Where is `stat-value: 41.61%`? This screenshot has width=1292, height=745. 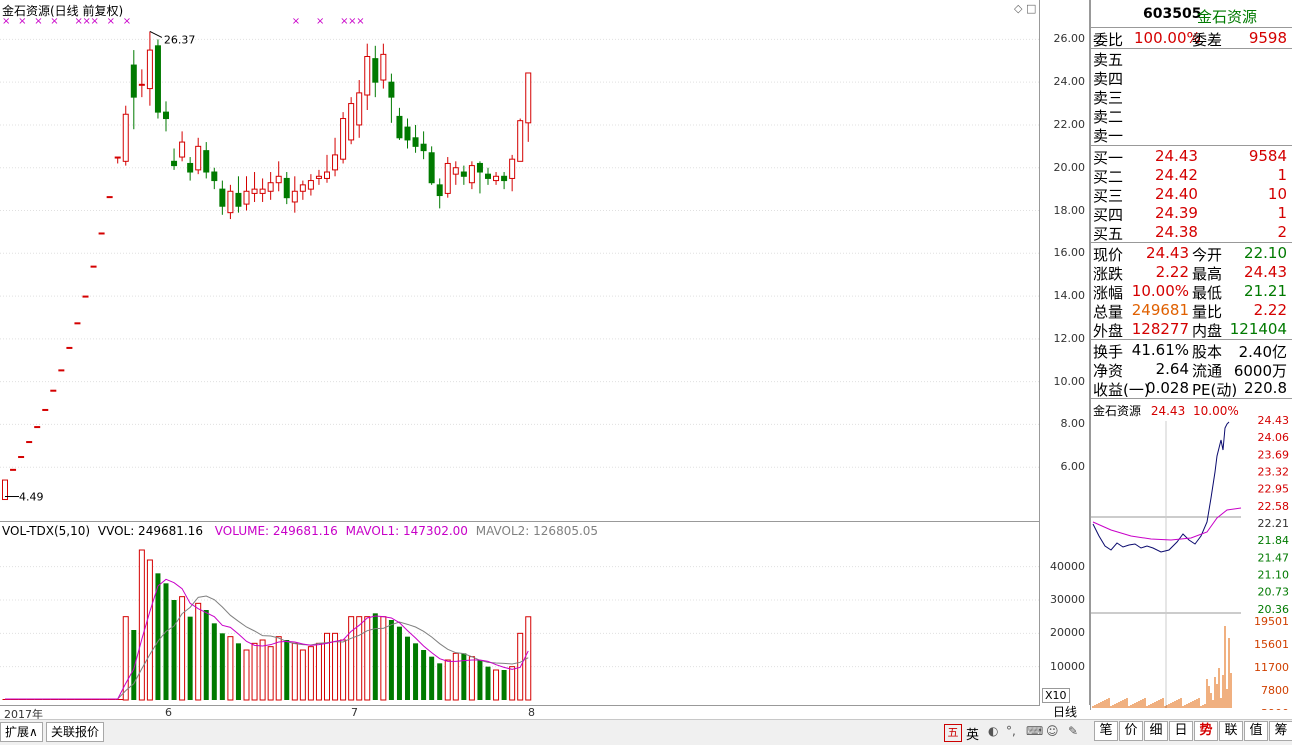
stat-value: 41.61% is located at coordinates (1160, 350).